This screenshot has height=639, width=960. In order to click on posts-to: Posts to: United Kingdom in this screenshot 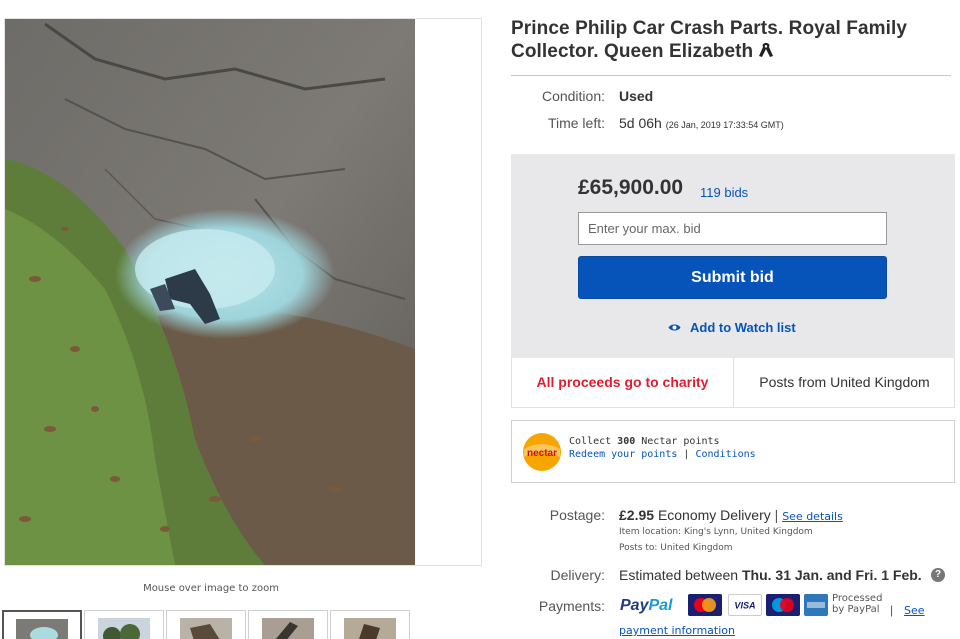, I will do `click(676, 548)`.